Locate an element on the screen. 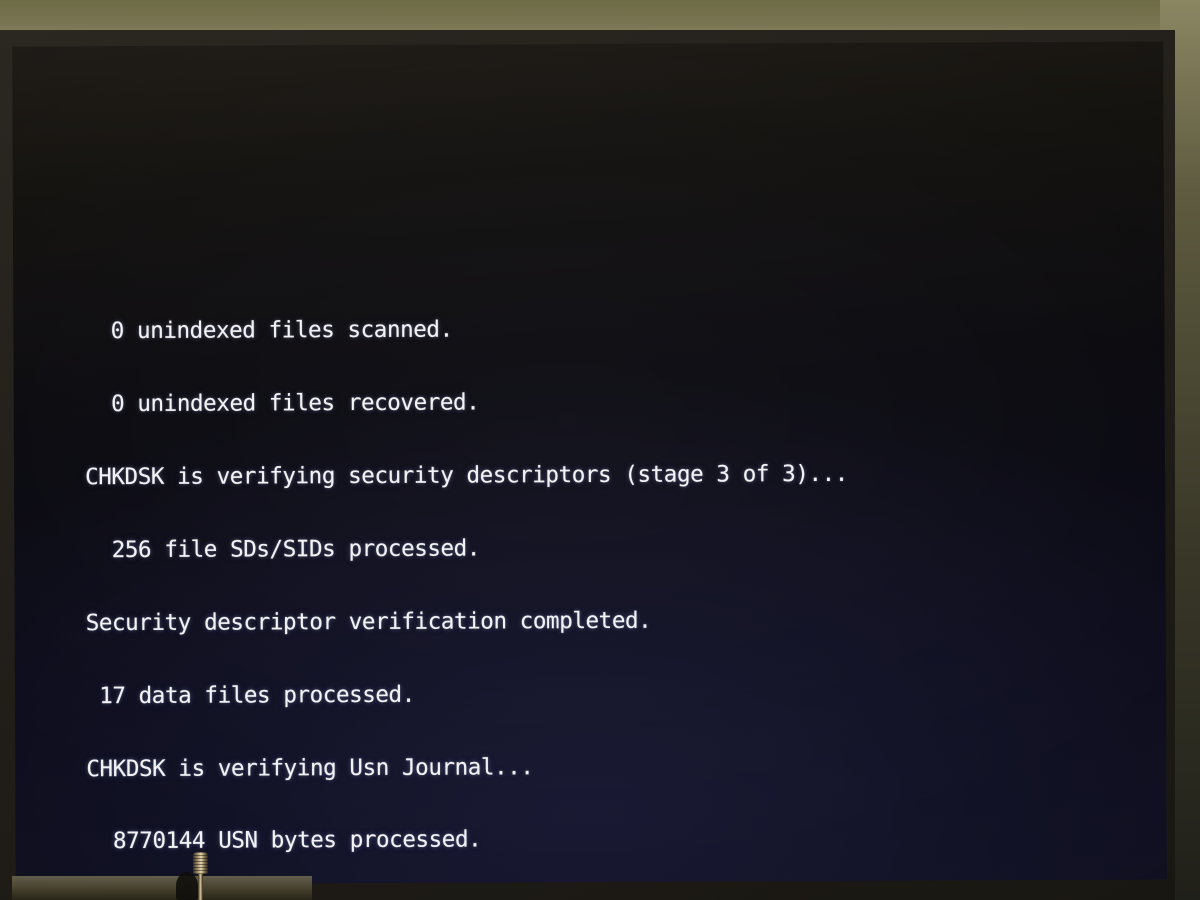  console-line: 0 unindexed files scanned. is located at coordinates (268, 330).